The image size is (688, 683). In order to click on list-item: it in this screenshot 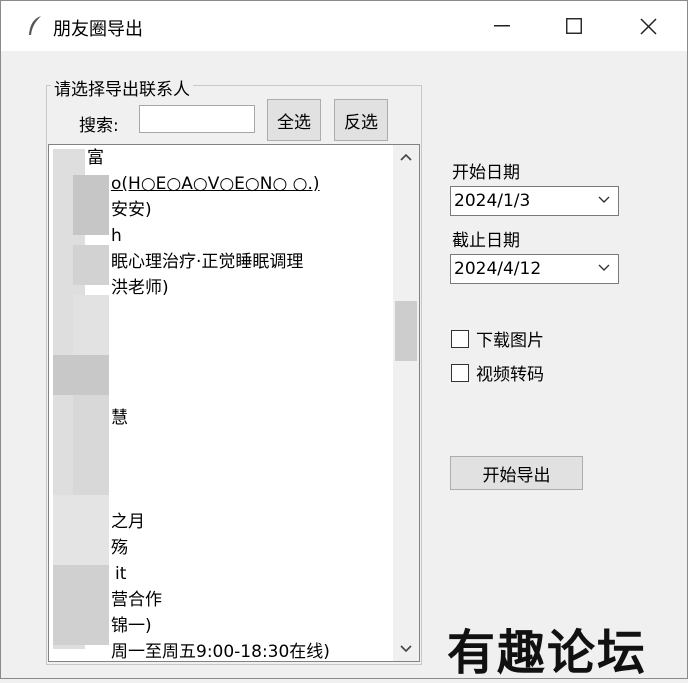, I will do `click(120, 574)`.